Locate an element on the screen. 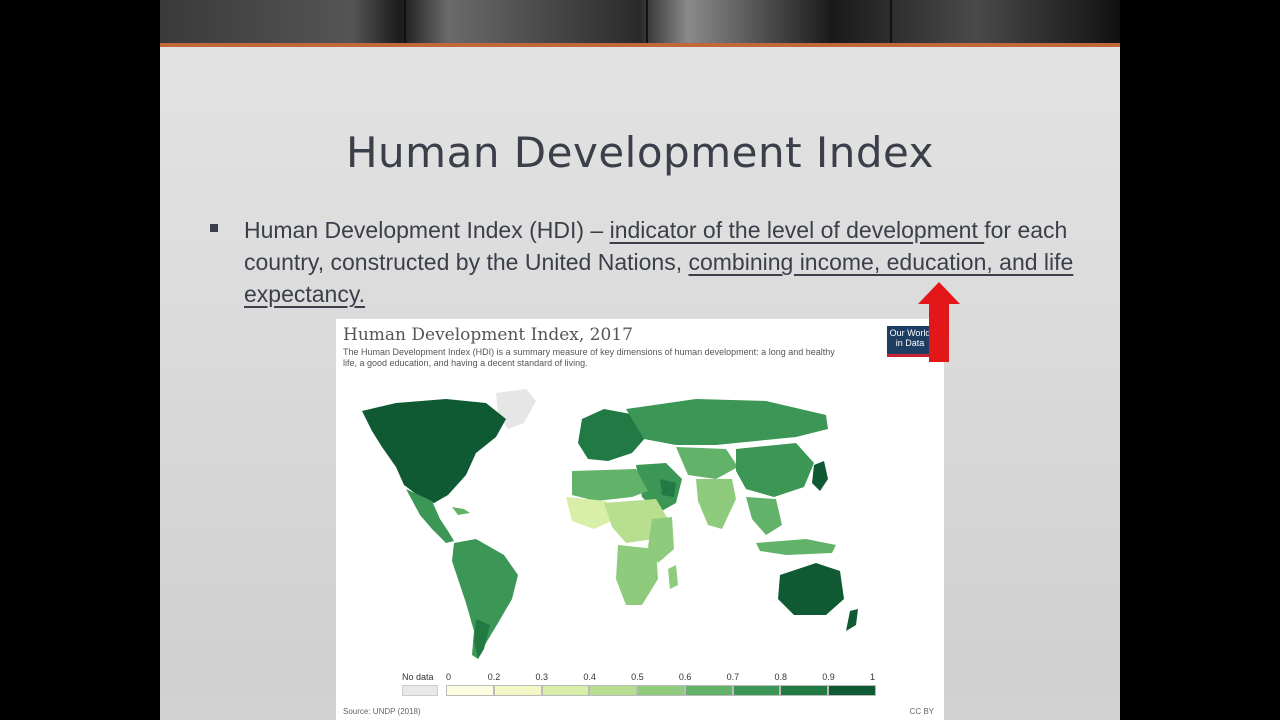 The width and height of the screenshot is (1280, 720). legend-no-data-swatch is located at coordinates (420, 690).